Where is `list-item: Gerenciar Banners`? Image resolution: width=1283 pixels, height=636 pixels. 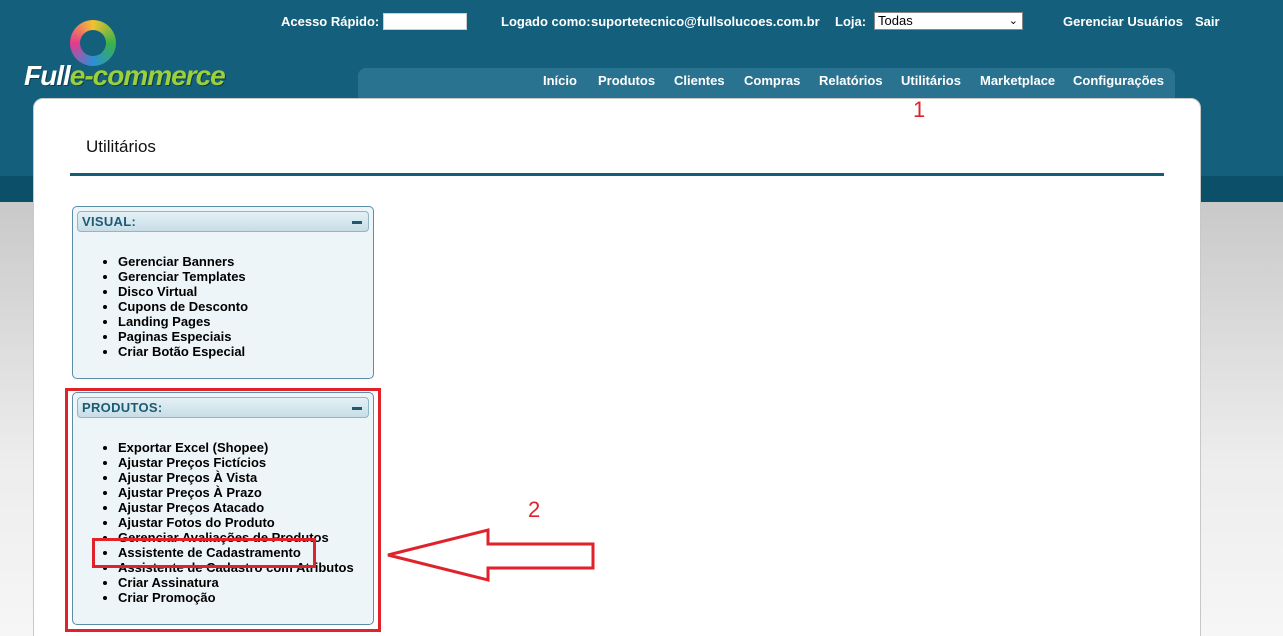
list-item: Gerenciar Banners is located at coordinates (183, 261).